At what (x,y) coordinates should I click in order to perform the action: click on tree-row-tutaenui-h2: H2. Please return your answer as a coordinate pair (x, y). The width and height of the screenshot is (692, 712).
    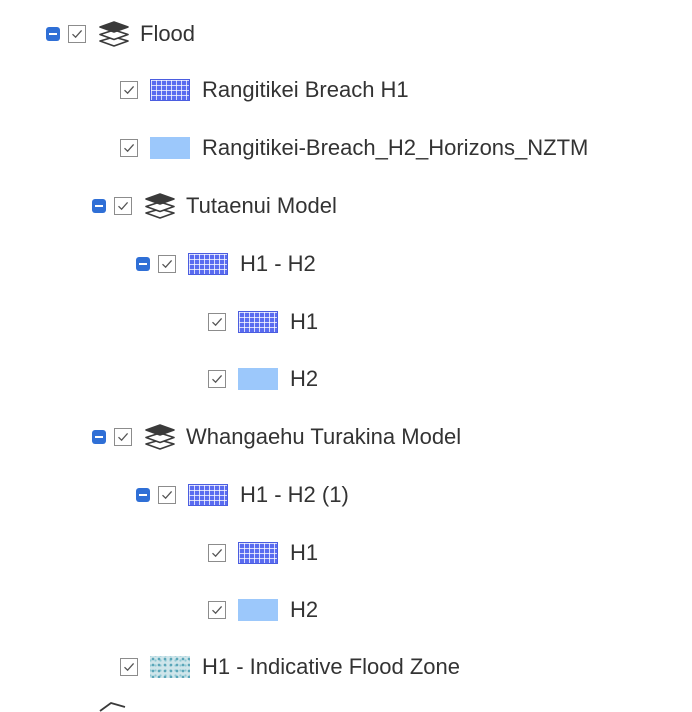
    Looking at the image, I should click on (263, 379).